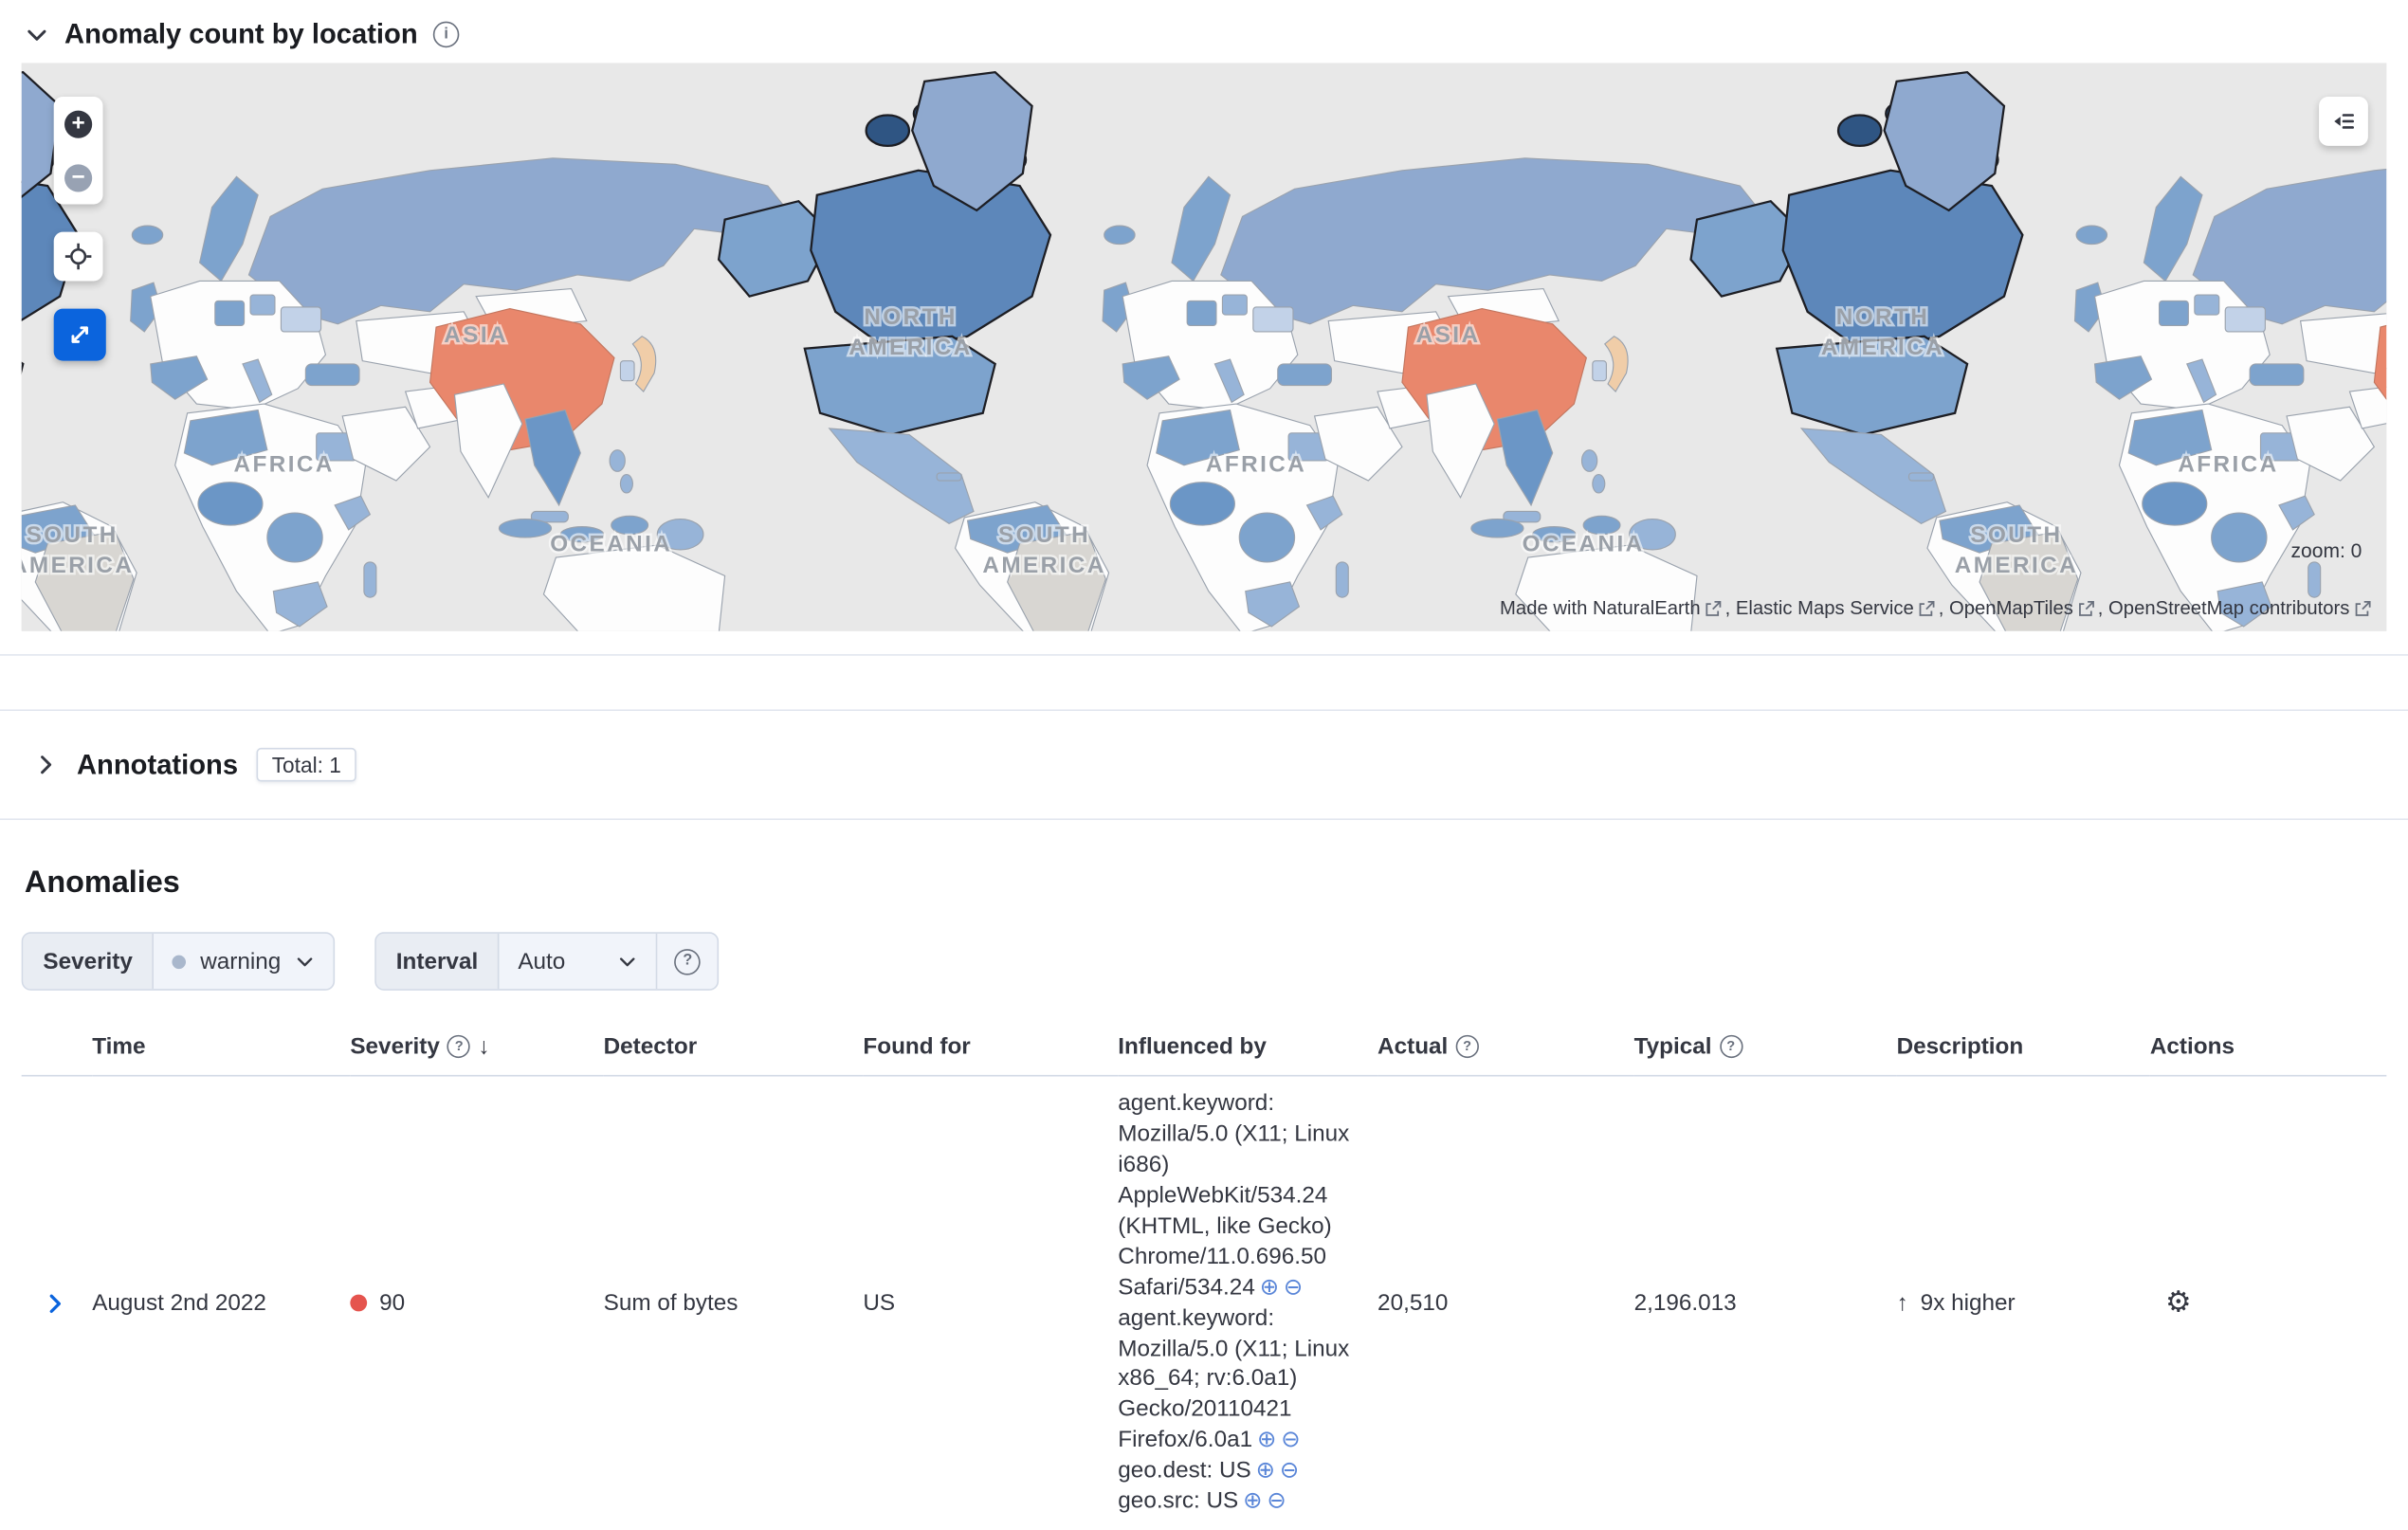  I want to click on severity-filter-value: warning, so click(241, 961).